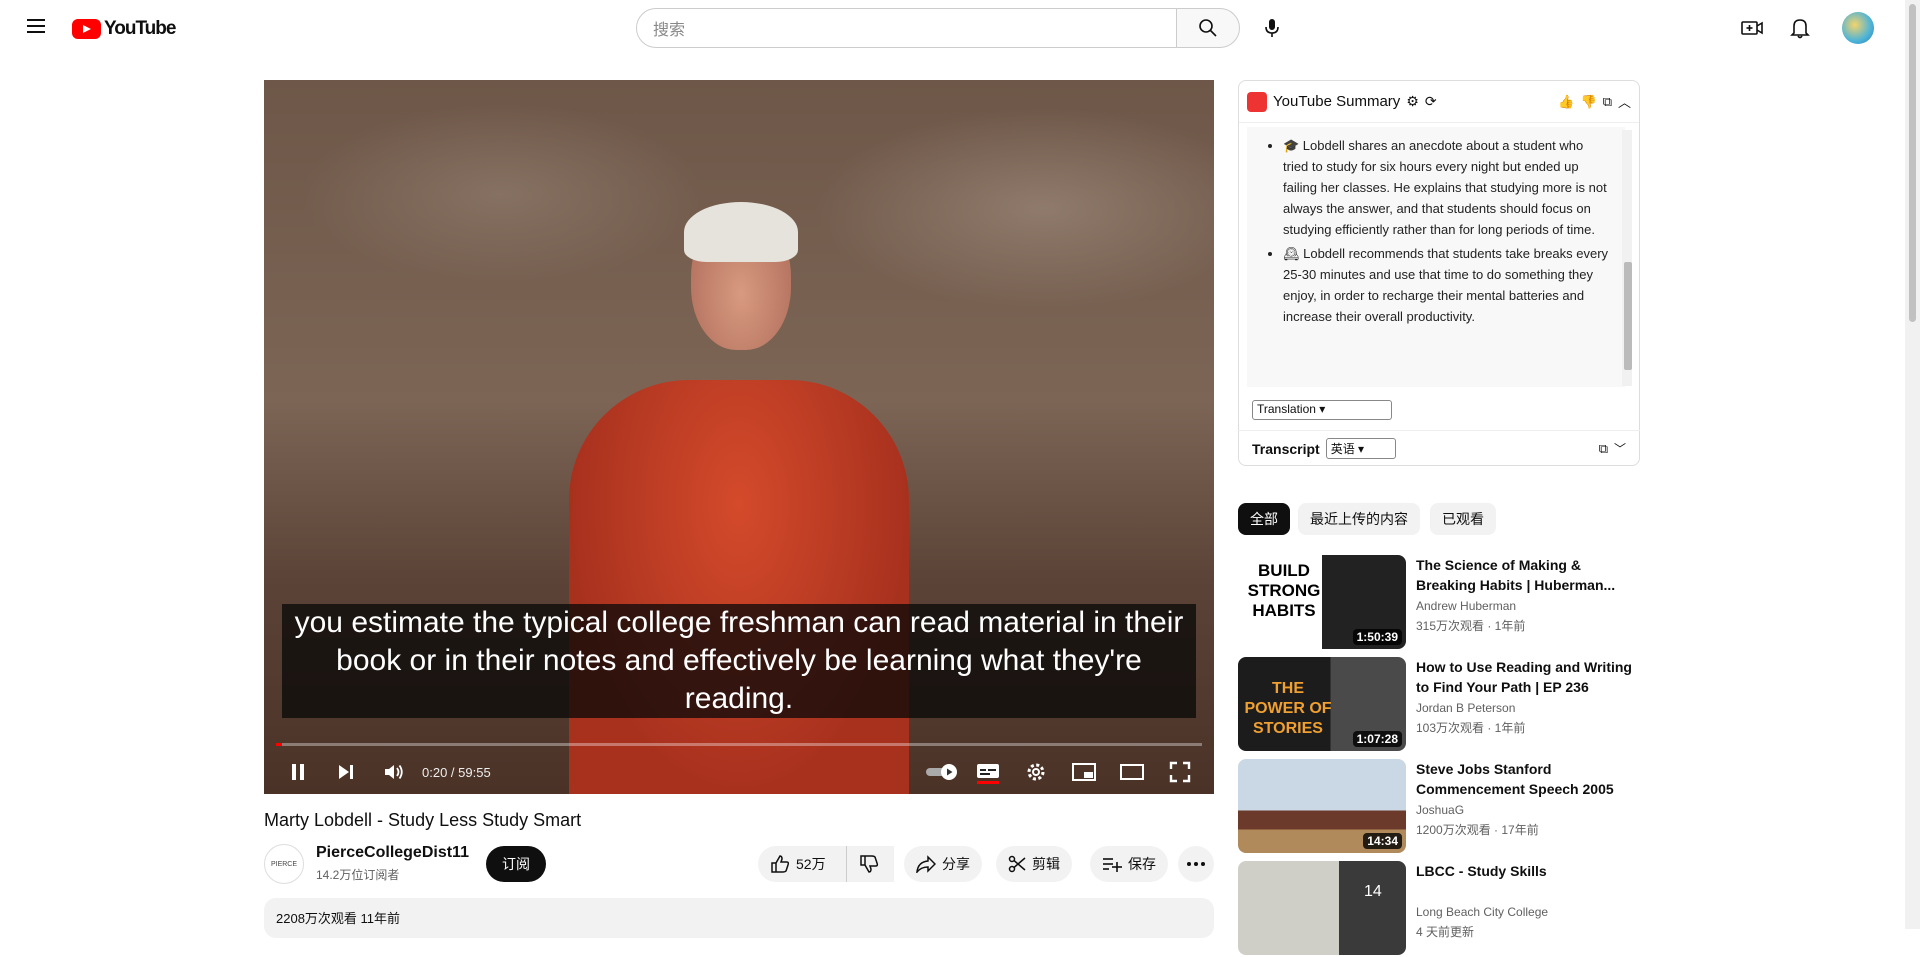  I want to click on page-scrollbar, so click(1912, 464).